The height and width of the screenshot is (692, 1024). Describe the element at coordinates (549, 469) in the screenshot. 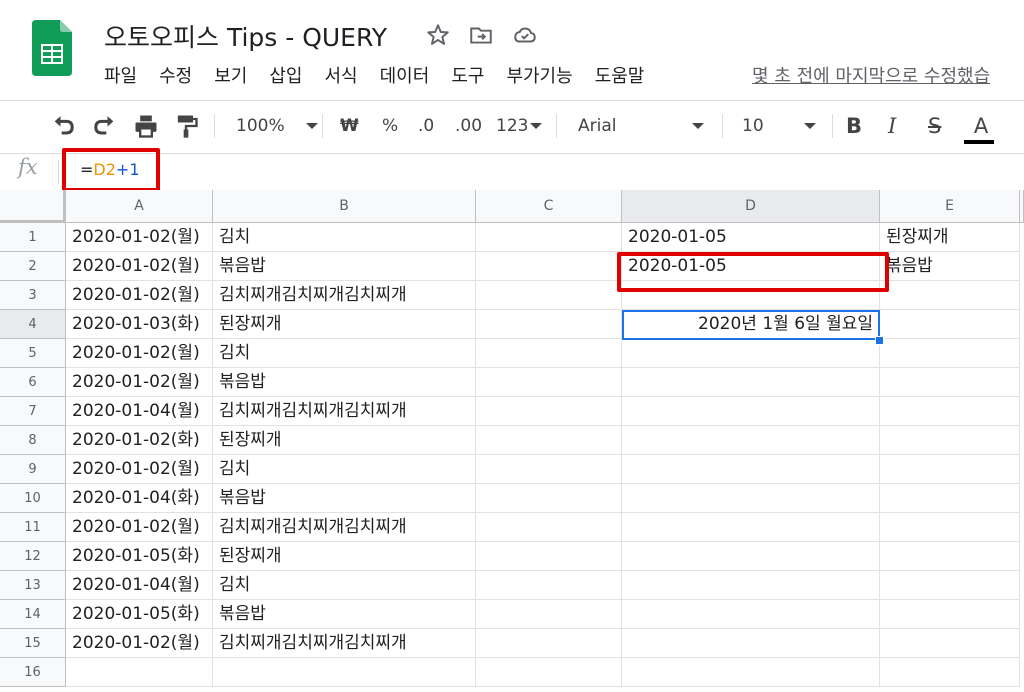

I see `cell-c9` at that location.